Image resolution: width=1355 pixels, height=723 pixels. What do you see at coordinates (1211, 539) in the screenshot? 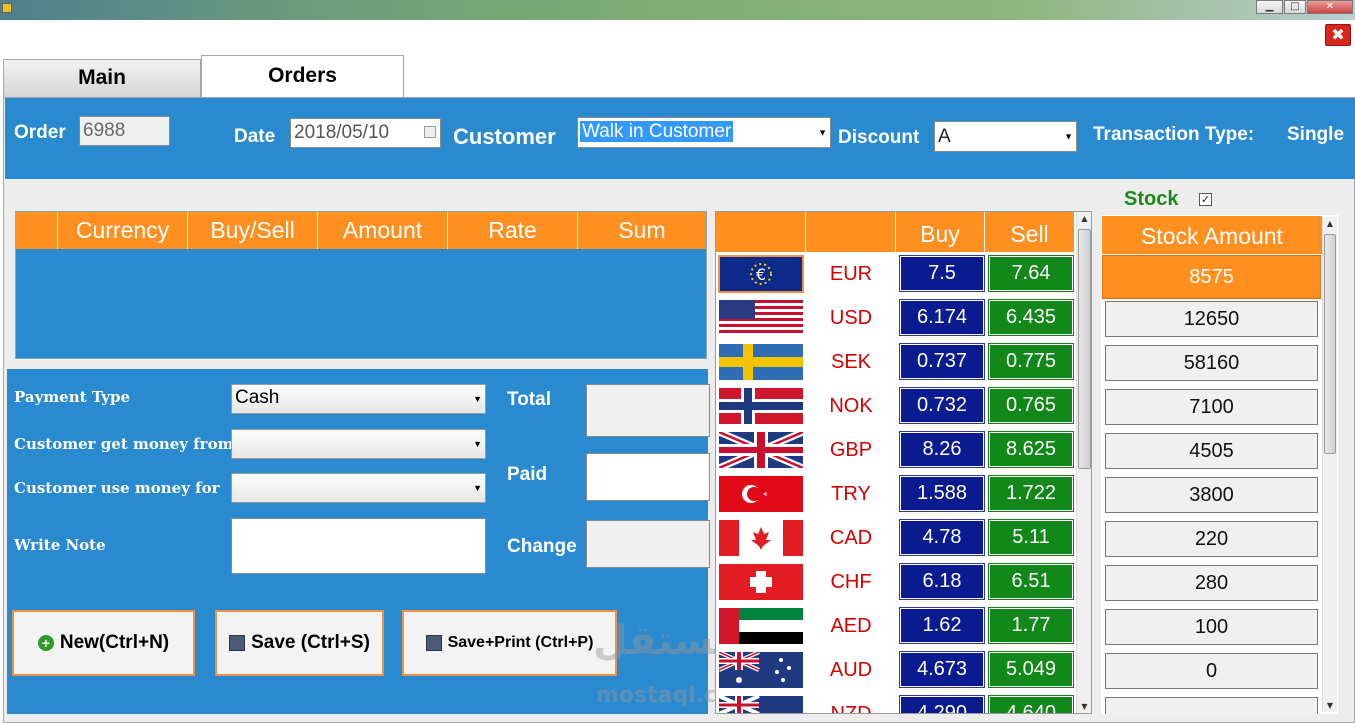
I see `stock-amount-cell: 220` at bounding box center [1211, 539].